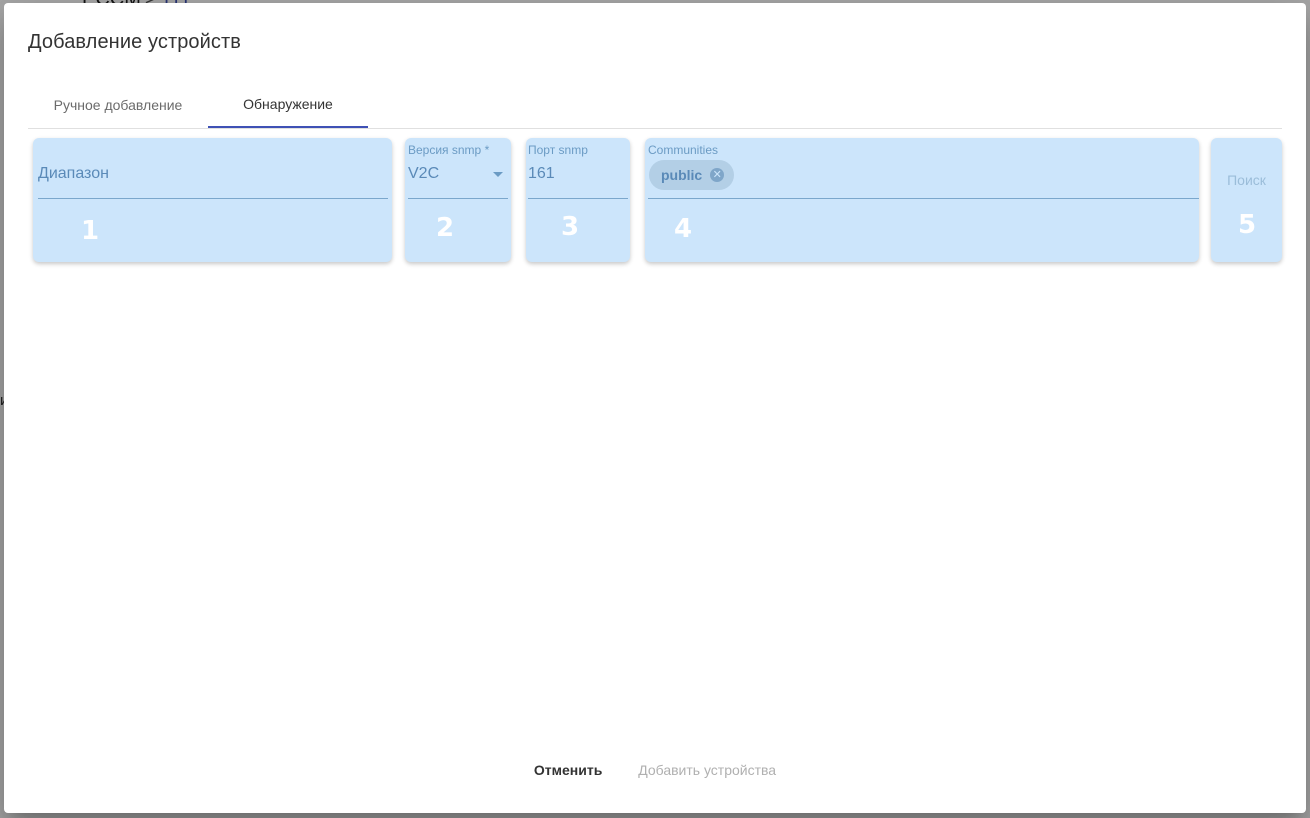 Image resolution: width=1310 pixels, height=818 pixels. What do you see at coordinates (541, 174) in the screenshot?
I see `snmp-port-input: 161` at bounding box center [541, 174].